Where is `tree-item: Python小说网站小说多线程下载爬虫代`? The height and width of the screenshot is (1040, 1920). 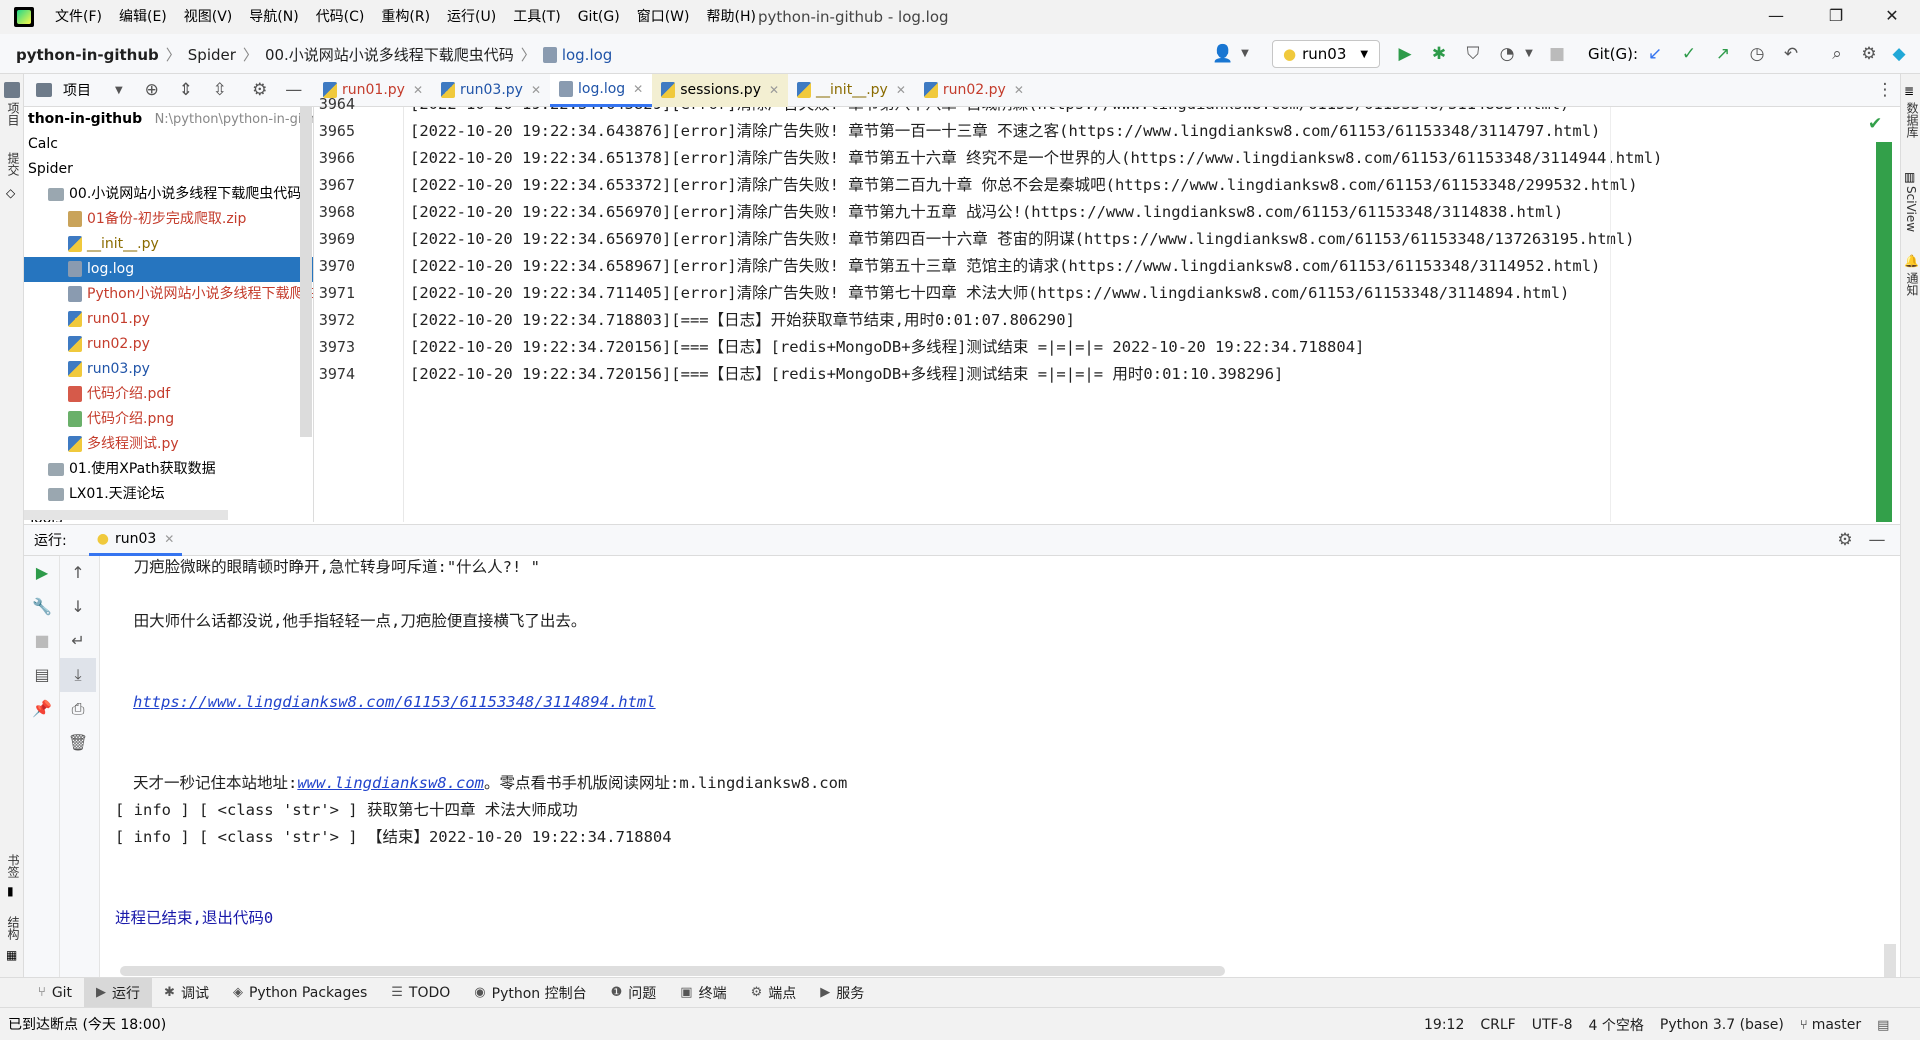
tree-item: Python小说网站小说多线程下载爬虫代 is located at coordinates (168, 294).